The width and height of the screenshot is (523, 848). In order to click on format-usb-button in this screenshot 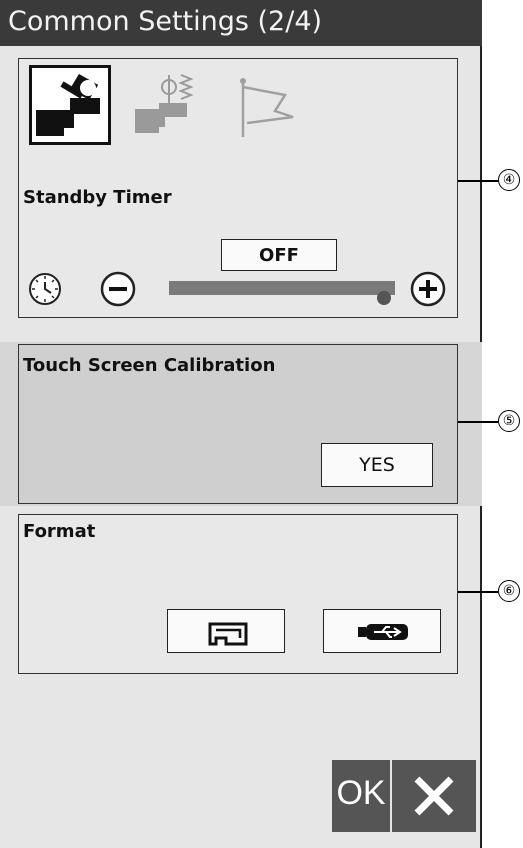, I will do `click(382, 631)`.